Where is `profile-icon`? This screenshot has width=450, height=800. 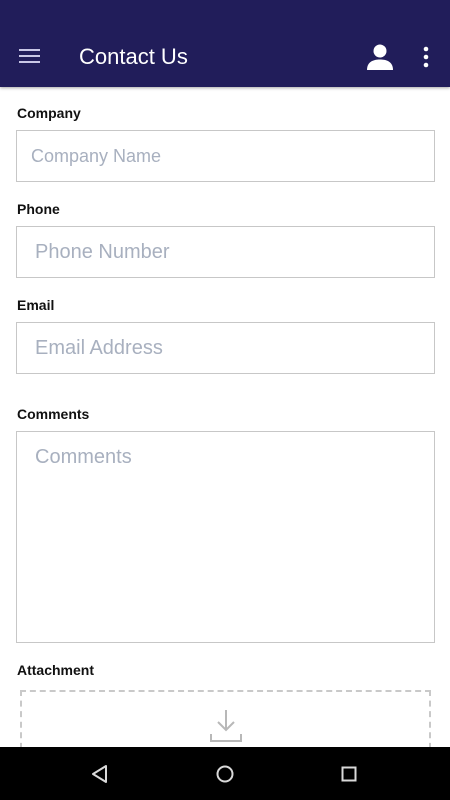 profile-icon is located at coordinates (380, 57).